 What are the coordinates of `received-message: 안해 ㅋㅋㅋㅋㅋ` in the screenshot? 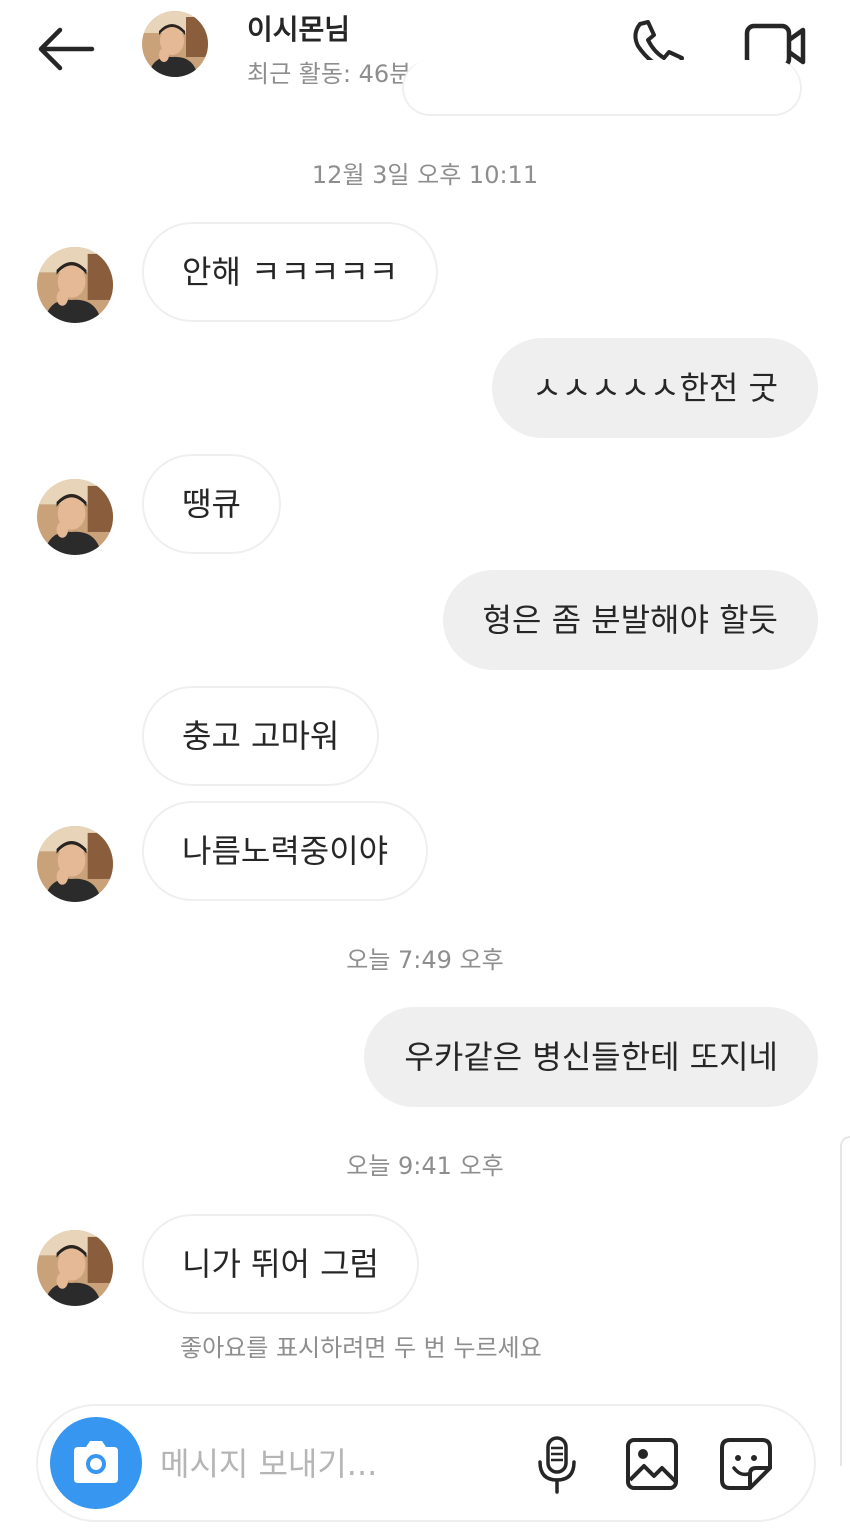 It's located at (290, 272).